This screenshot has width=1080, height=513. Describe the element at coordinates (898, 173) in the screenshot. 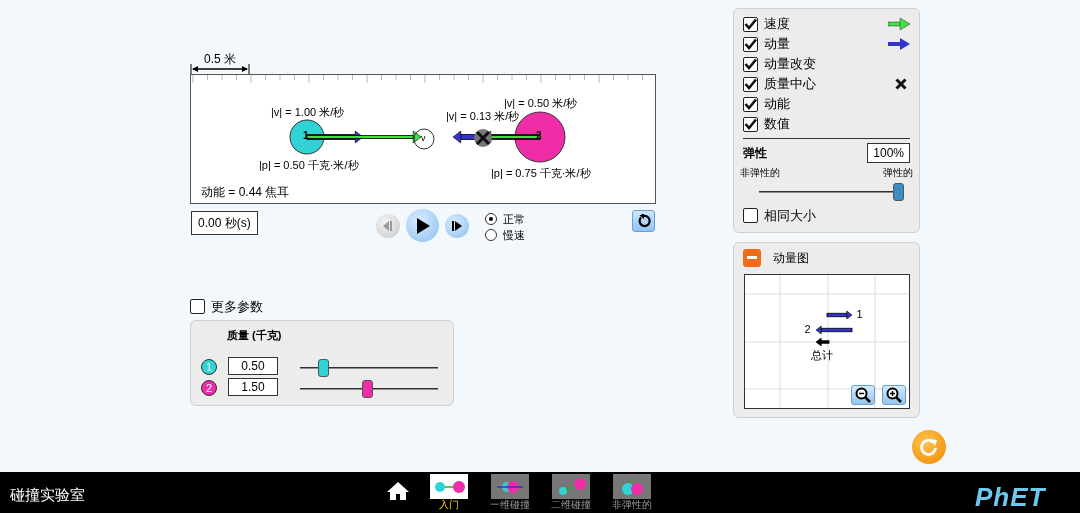

I see `max-label: 弹性的` at that location.